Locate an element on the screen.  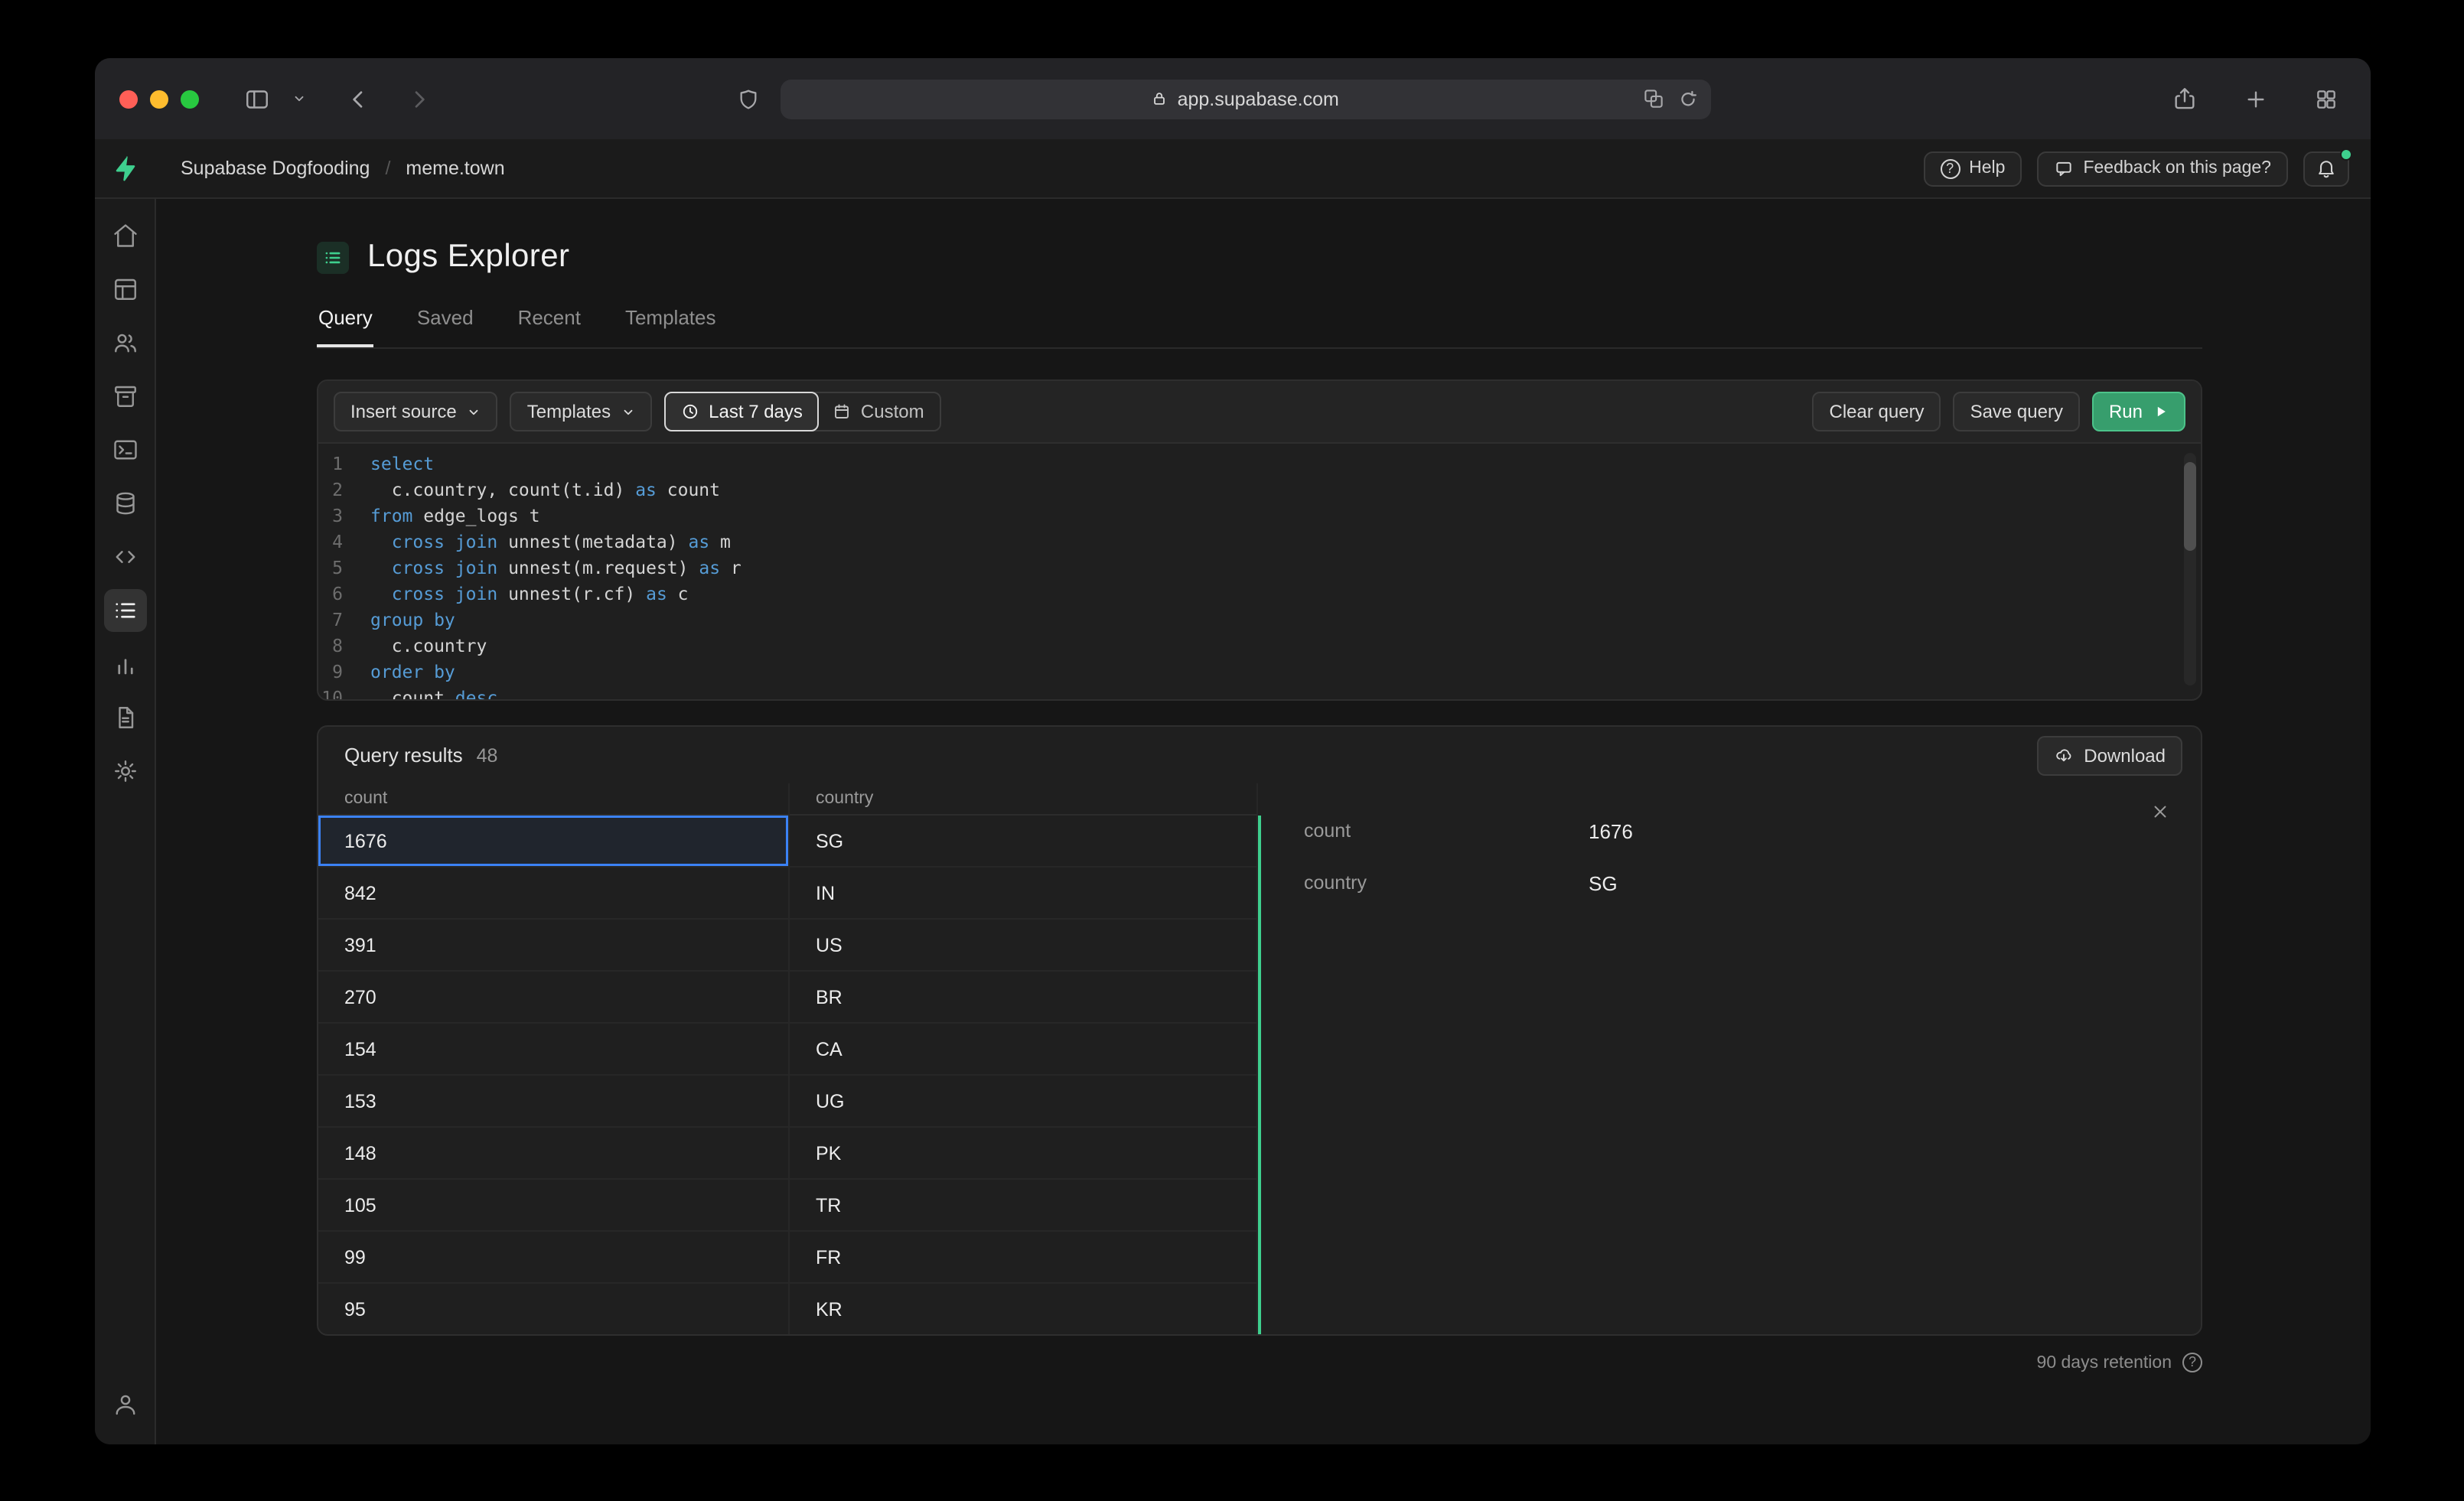
result-cell-country: TR is located at coordinates (1024, 1206).